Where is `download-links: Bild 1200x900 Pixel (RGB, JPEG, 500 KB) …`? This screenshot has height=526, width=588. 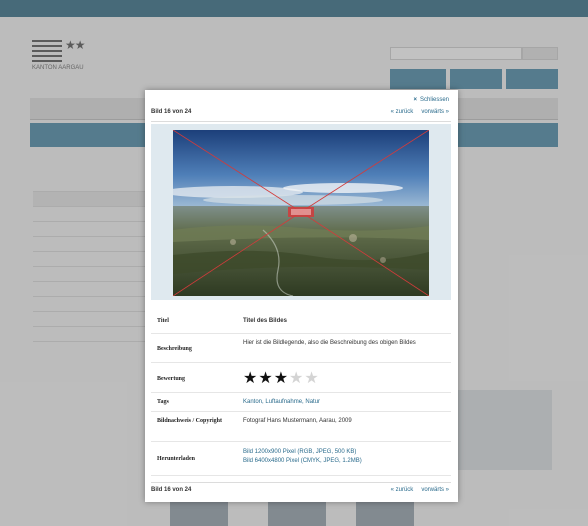
download-links: Bild 1200x900 Pixel (RGB, JPEG, 500 KB) … is located at coordinates (347, 458).